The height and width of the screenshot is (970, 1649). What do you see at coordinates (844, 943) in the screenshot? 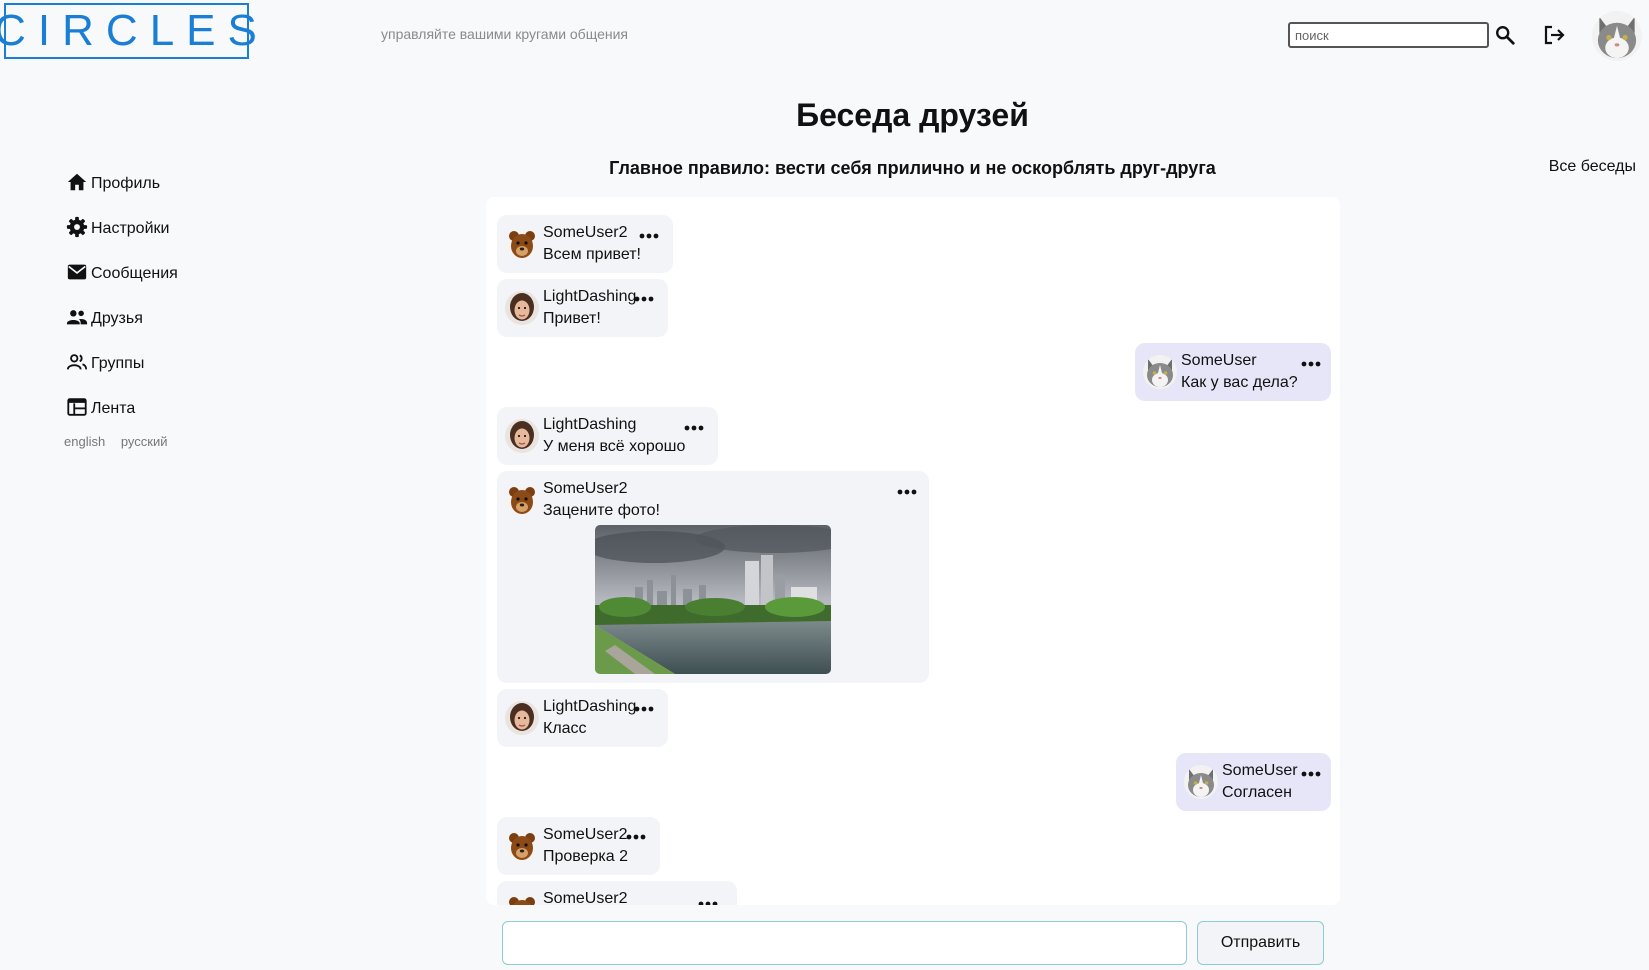
I see `message-input` at bounding box center [844, 943].